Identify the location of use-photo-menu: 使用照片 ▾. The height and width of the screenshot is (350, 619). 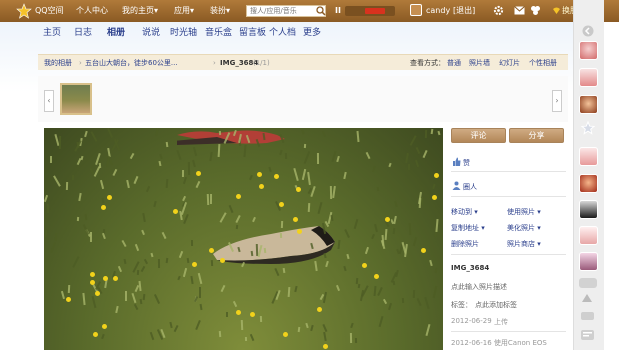
(524, 212).